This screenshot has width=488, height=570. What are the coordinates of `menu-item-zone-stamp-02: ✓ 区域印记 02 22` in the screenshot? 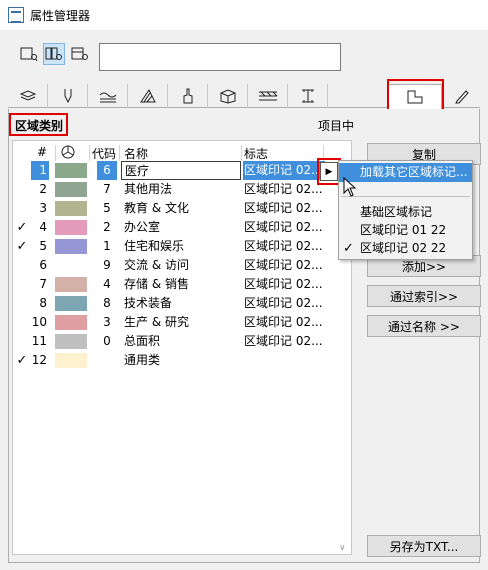 It's located at (405, 248).